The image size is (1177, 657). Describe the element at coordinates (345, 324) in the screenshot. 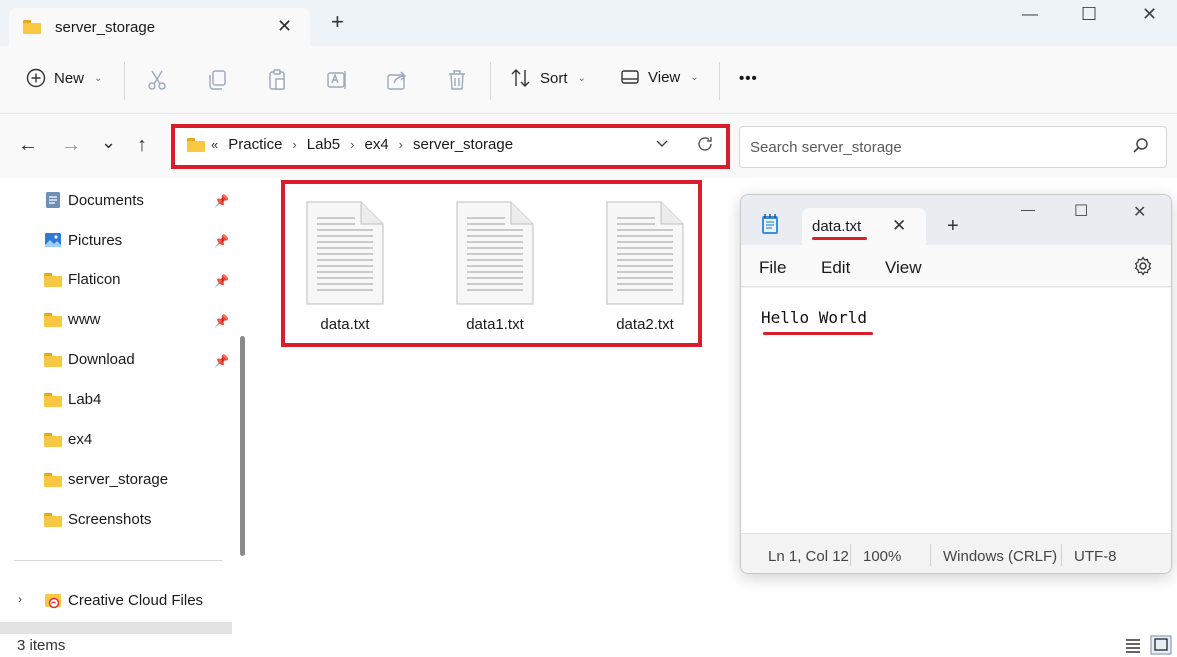

I see `file-name: data.txt` at that location.